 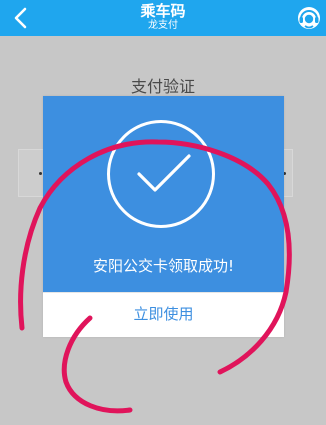 I want to click on page-title: 乘车码, so click(x=163, y=11).